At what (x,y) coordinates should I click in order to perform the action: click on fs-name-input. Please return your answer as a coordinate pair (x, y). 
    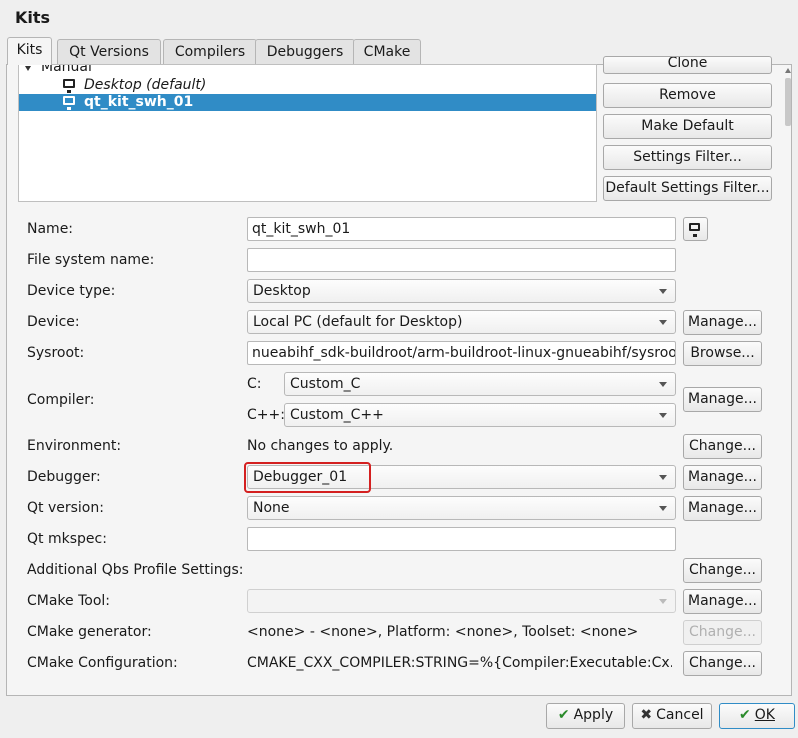
    Looking at the image, I should click on (461, 260).